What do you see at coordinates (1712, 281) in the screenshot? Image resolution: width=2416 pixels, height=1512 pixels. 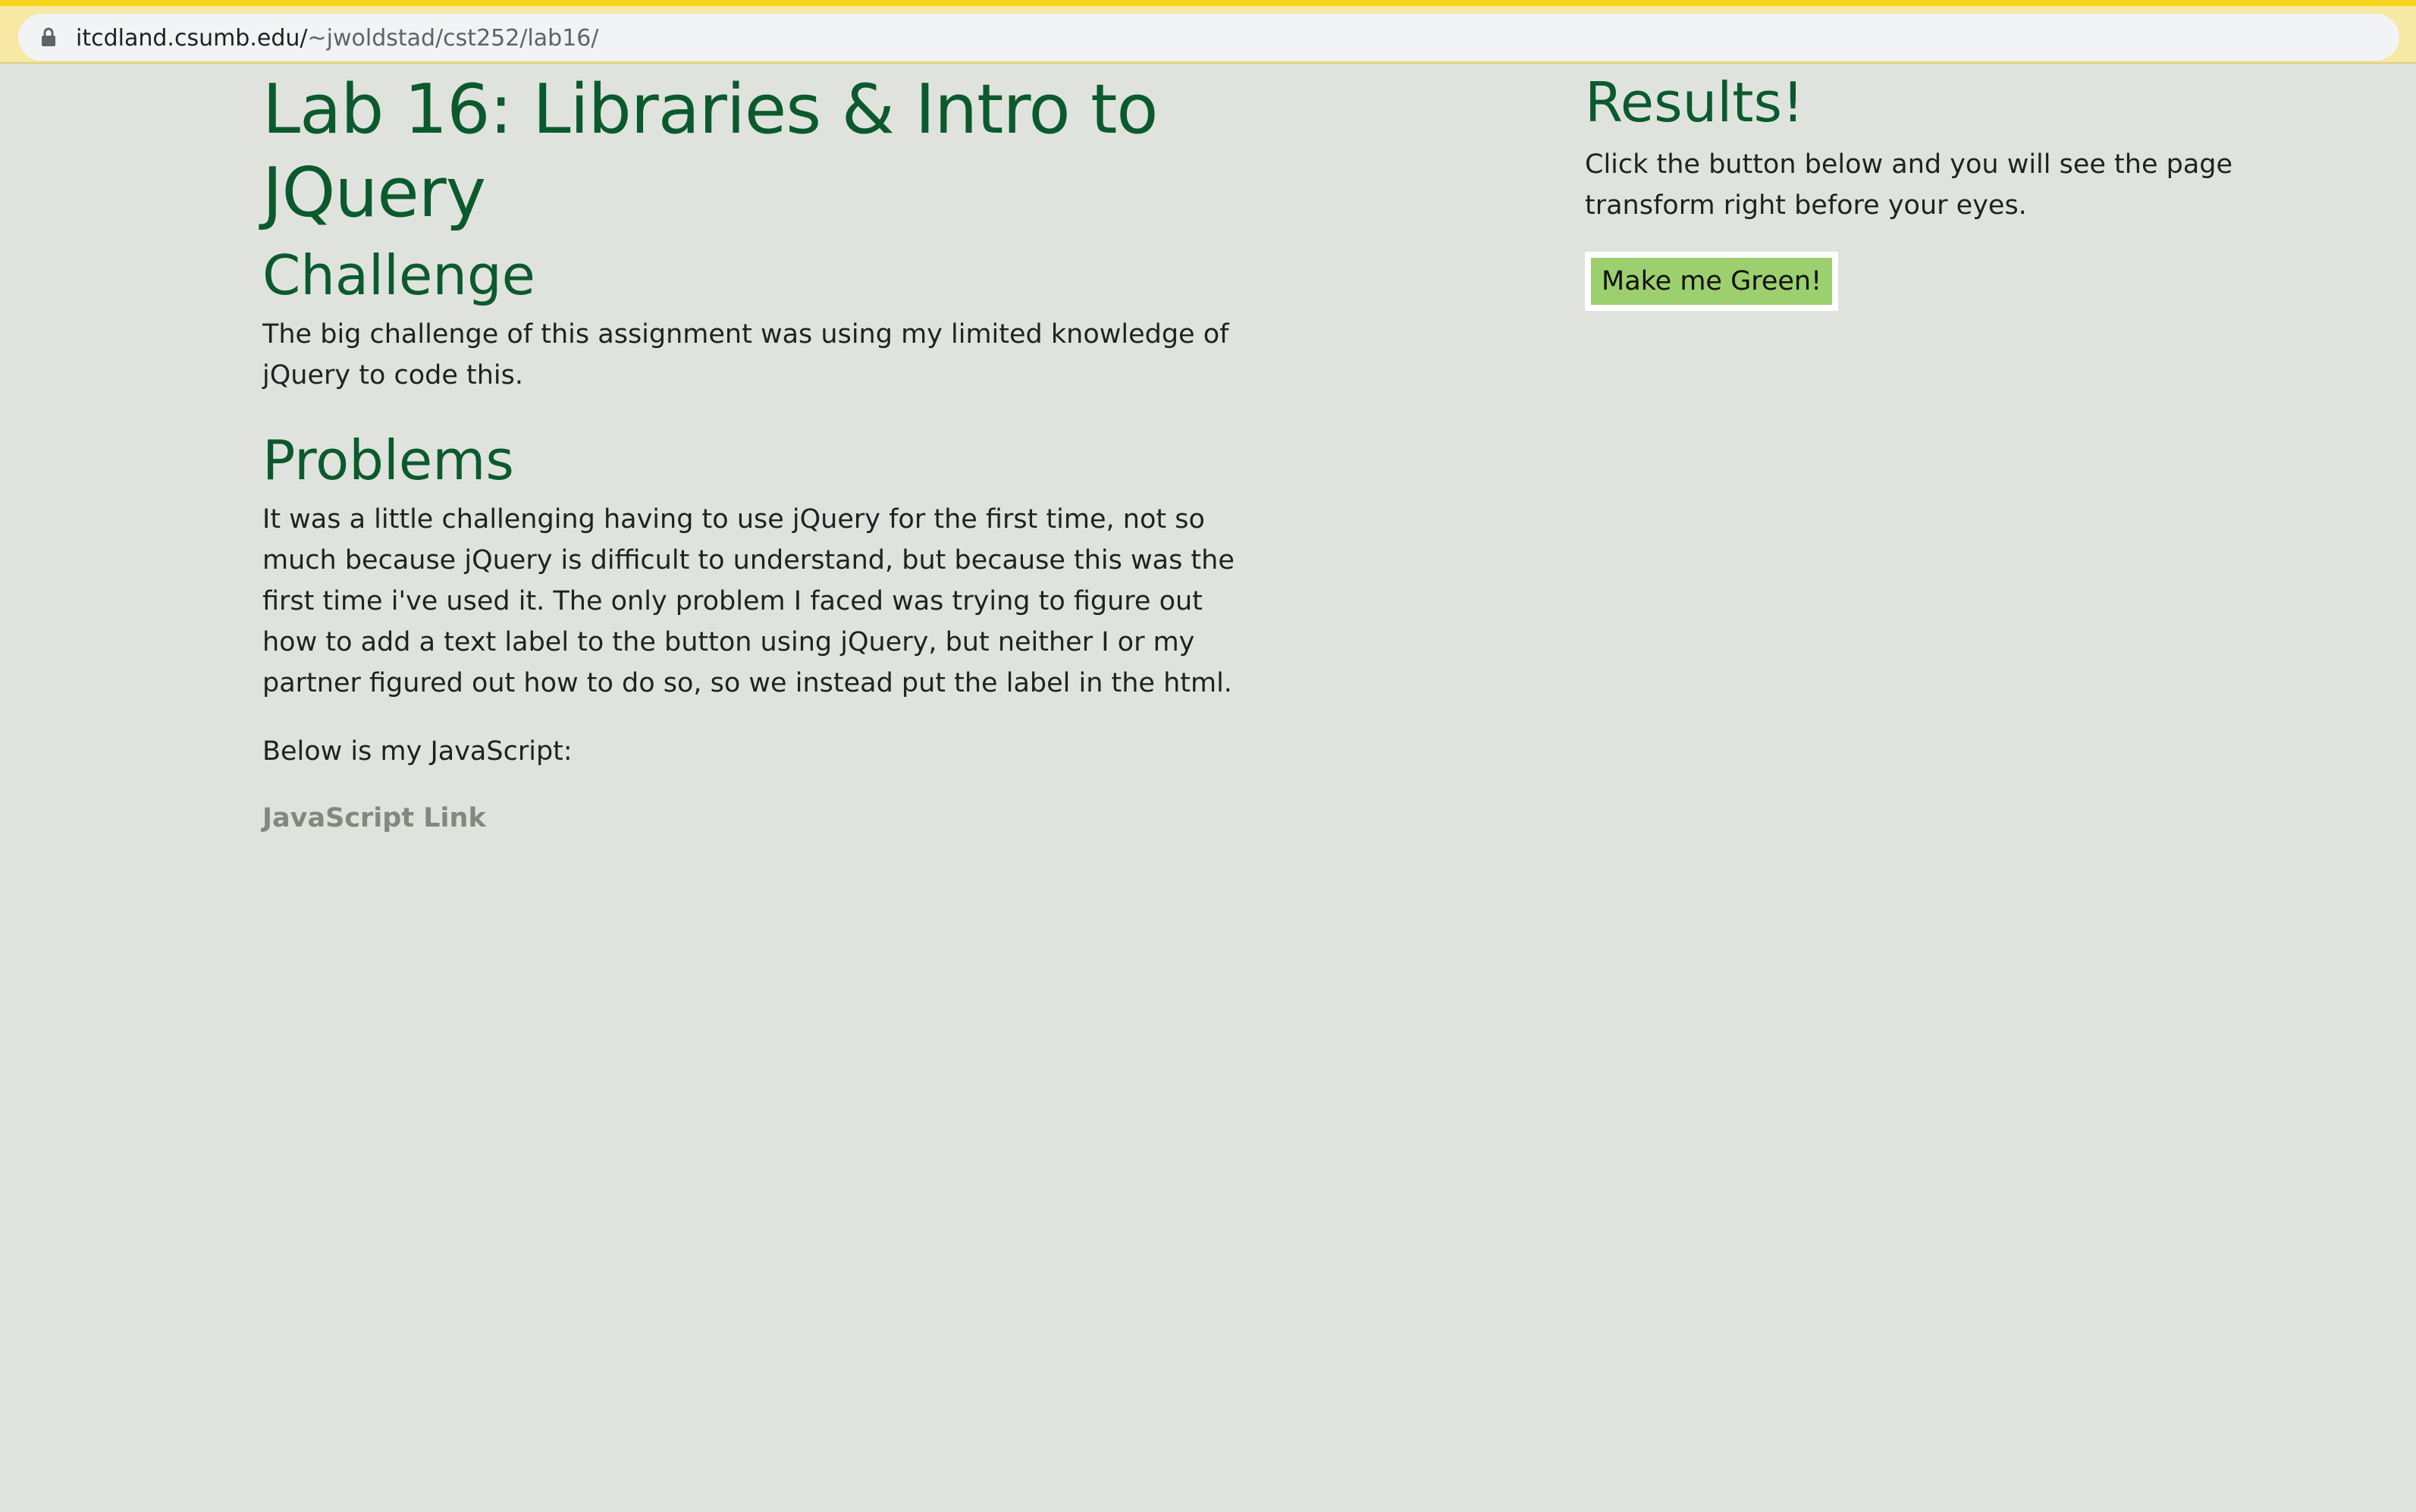 I see `make-me-green-button: Make me Green!` at bounding box center [1712, 281].